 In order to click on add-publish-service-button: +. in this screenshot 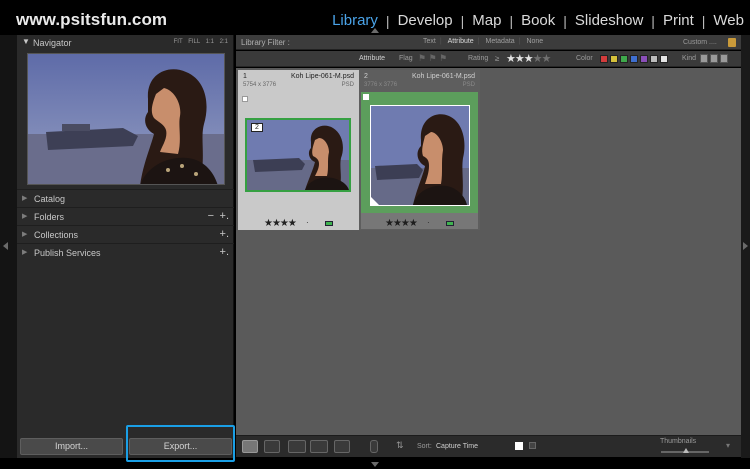, I will do `click(224, 252)`.